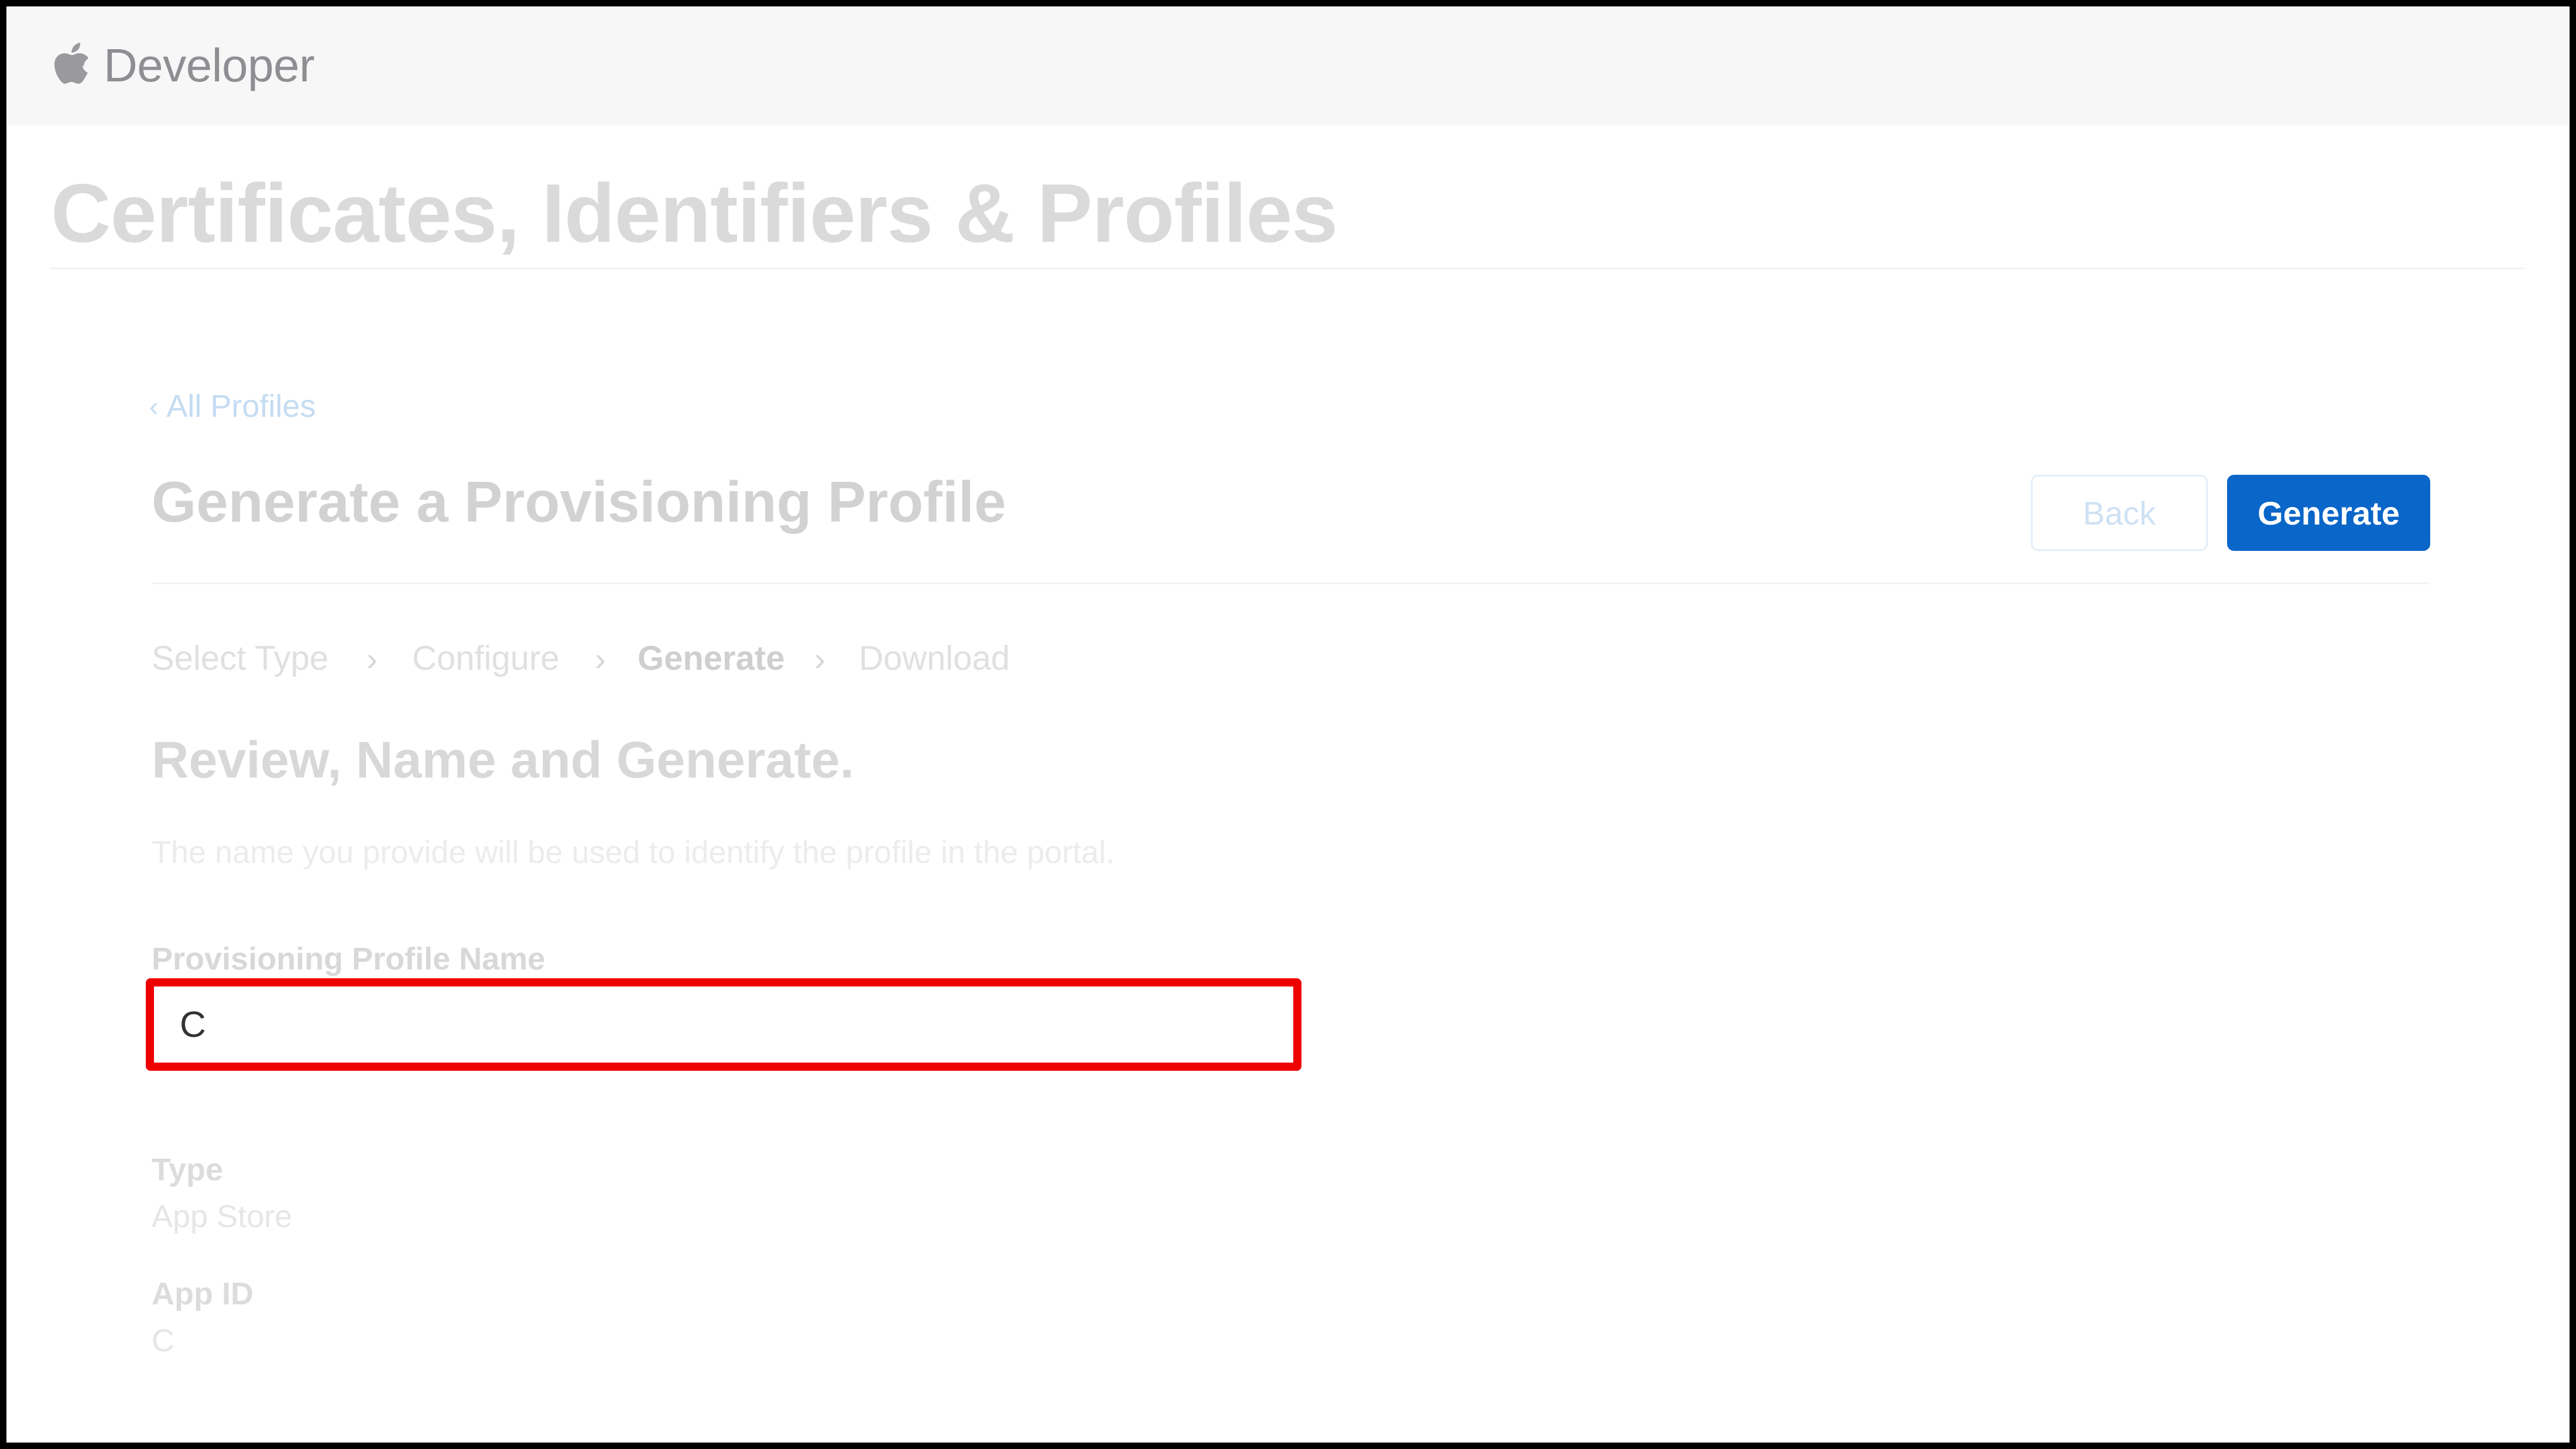  What do you see at coordinates (1287, 268) in the screenshot?
I see `title-divider` at bounding box center [1287, 268].